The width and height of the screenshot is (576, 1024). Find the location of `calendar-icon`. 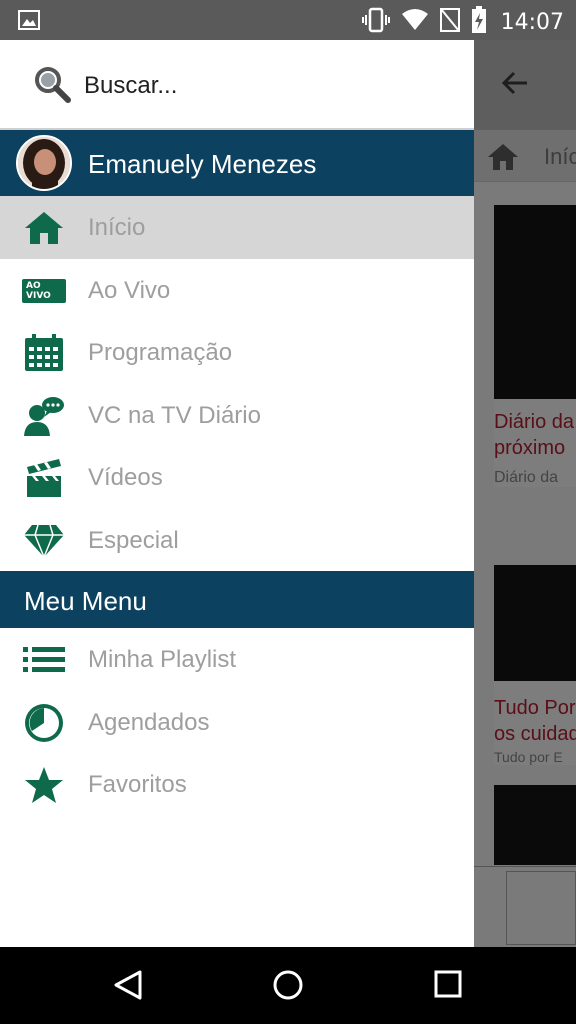

calendar-icon is located at coordinates (44, 353).